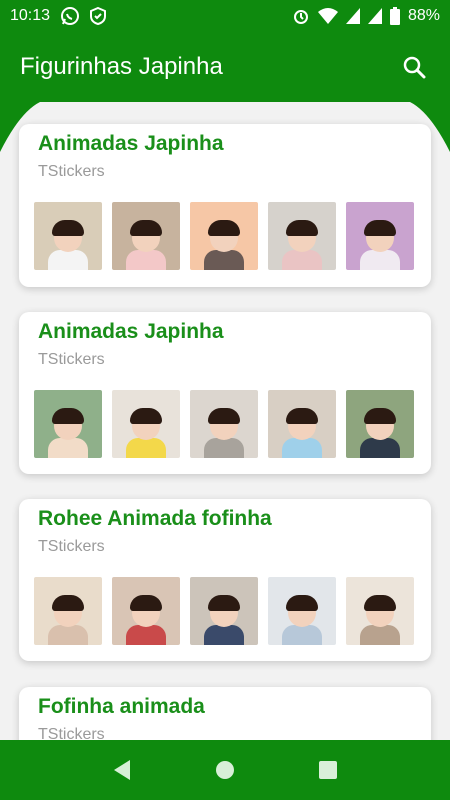 The image size is (450, 800). I want to click on back-button, so click(122, 770).